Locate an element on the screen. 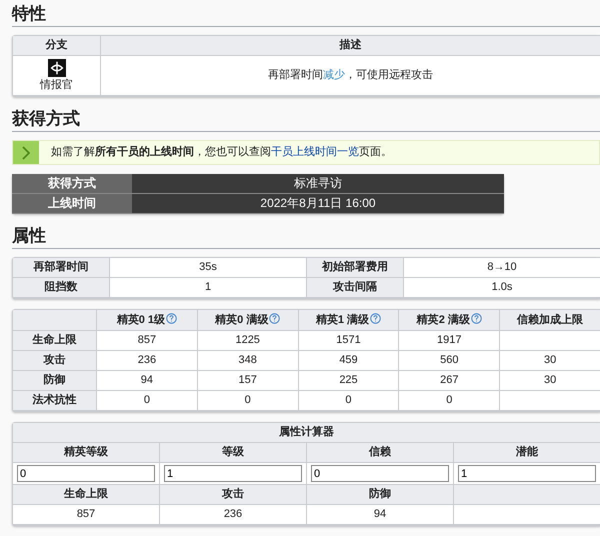 The image size is (600, 536). table-cell: 348 is located at coordinates (248, 361).